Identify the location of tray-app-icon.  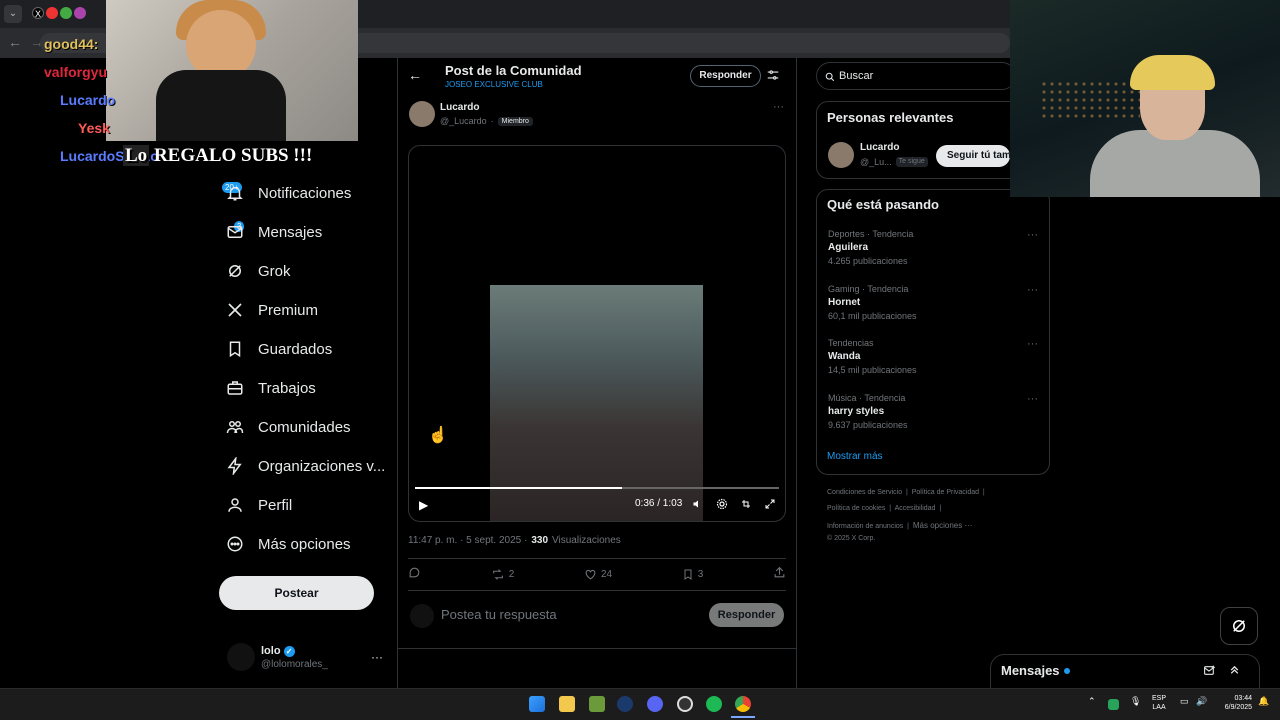
(1113, 704).